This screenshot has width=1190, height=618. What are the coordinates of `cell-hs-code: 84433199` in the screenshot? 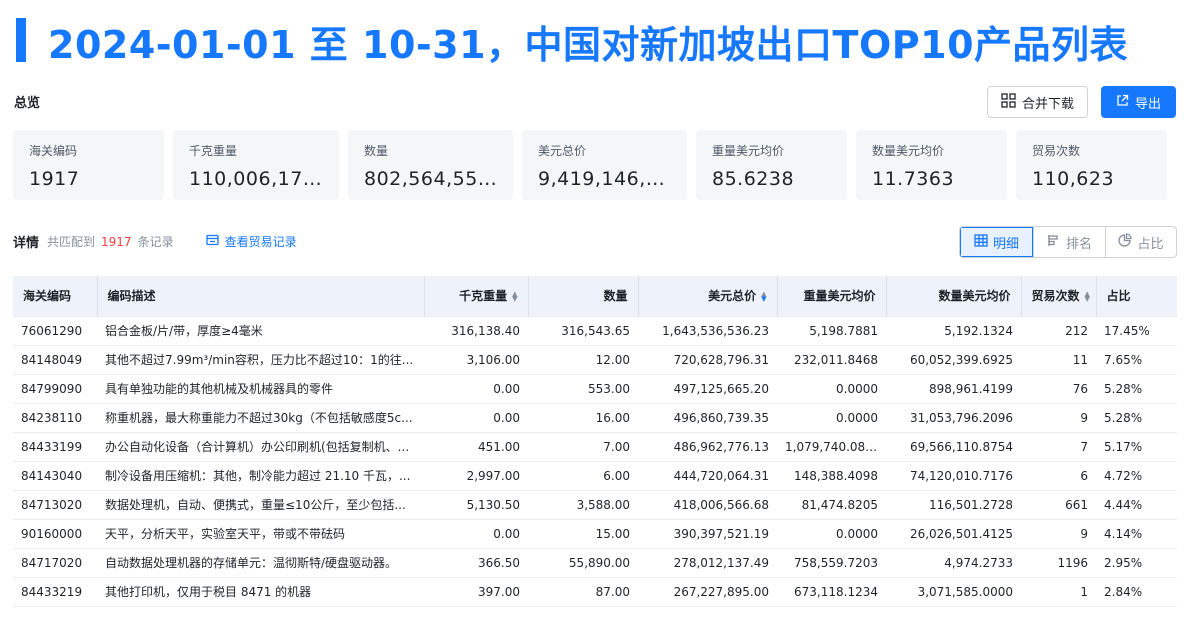 It's located at (55, 446).